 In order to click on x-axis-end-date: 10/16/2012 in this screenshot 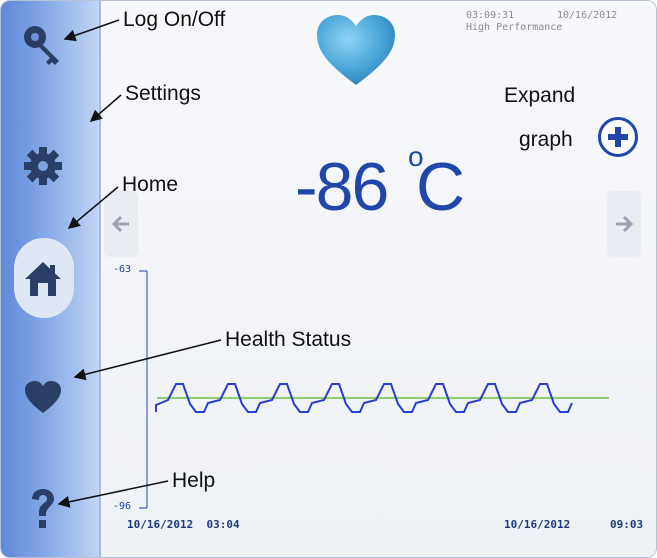, I will do `click(537, 524)`.